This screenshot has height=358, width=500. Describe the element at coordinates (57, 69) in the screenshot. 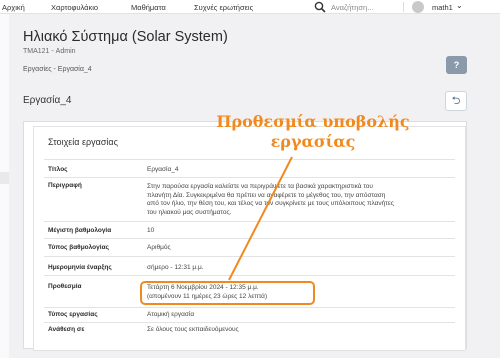

I see `breadcrumb: Εργασίες - Εργασία_4` at that location.